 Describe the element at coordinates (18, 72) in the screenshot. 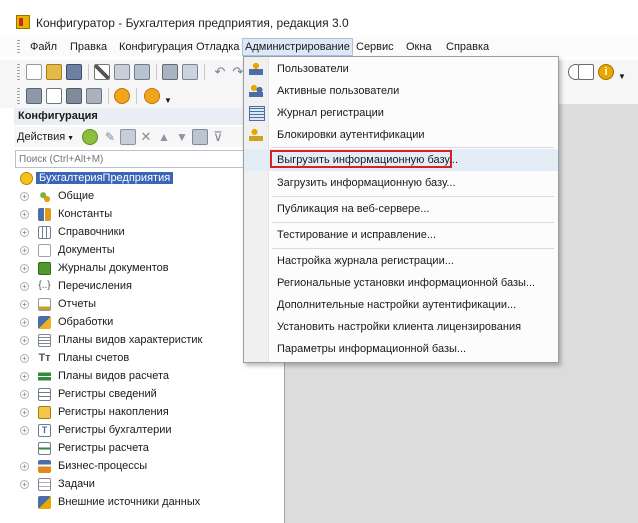

I see `toolbar-grip` at that location.